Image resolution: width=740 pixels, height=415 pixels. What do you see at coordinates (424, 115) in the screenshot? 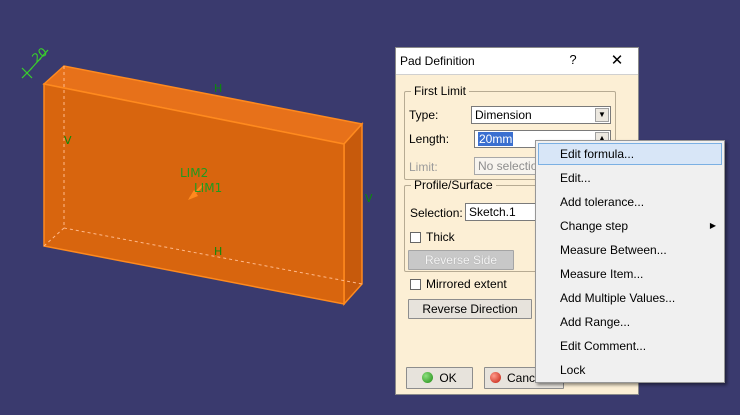
I see `type-label: Type:` at bounding box center [424, 115].